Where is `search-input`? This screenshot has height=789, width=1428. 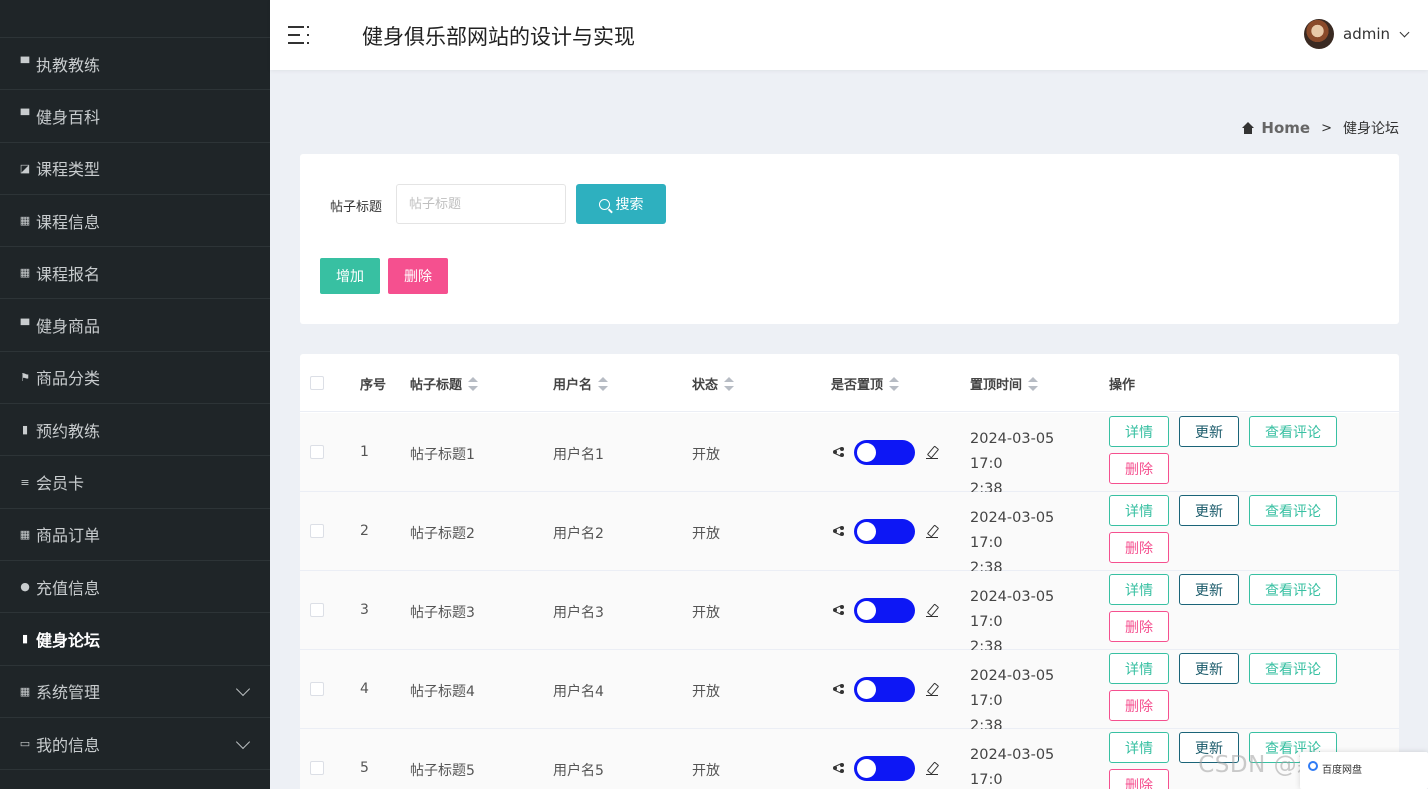
search-input is located at coordinates (481, 204).